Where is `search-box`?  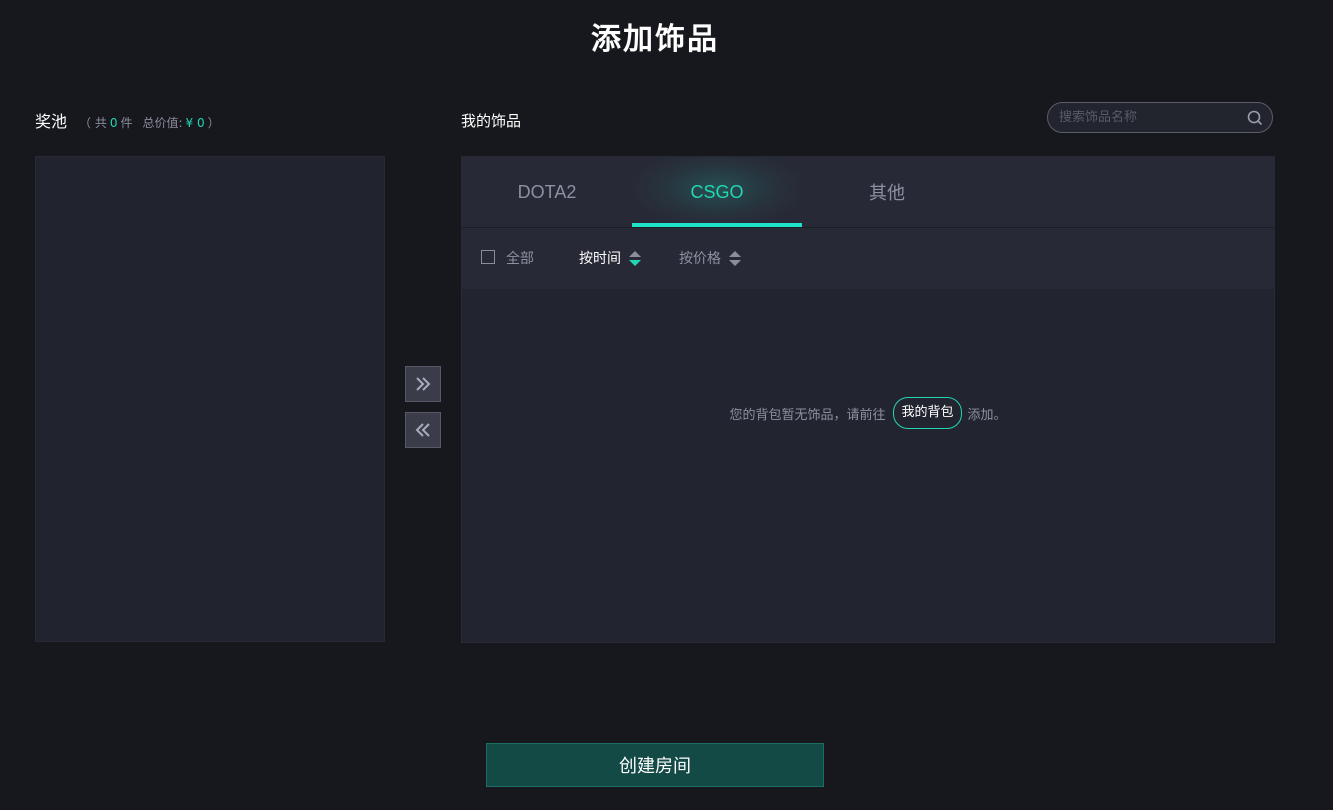
search-box is located at coordinates (1160, 117).